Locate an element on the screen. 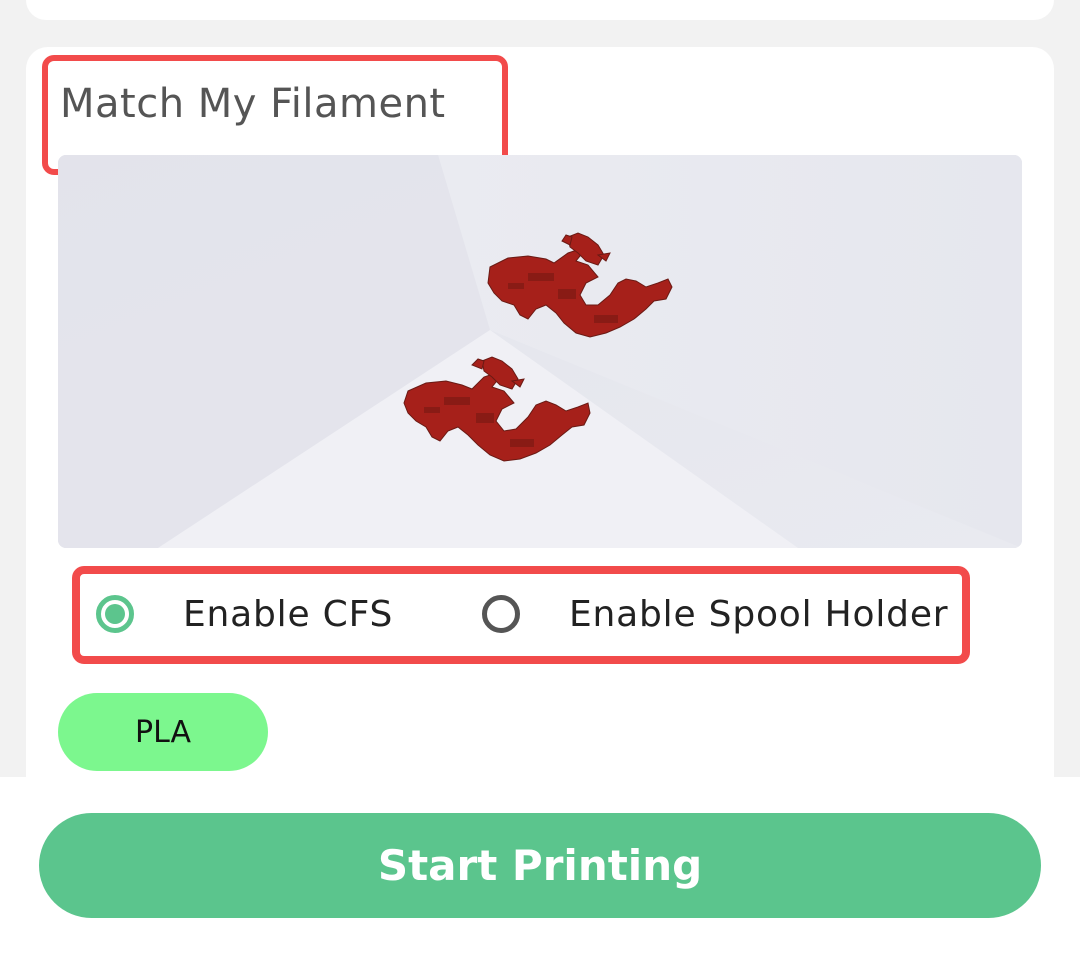 This screenshot has width=1080, height=969. enable-cfs-label: Enable CFS is located at coordinates (288, 614).